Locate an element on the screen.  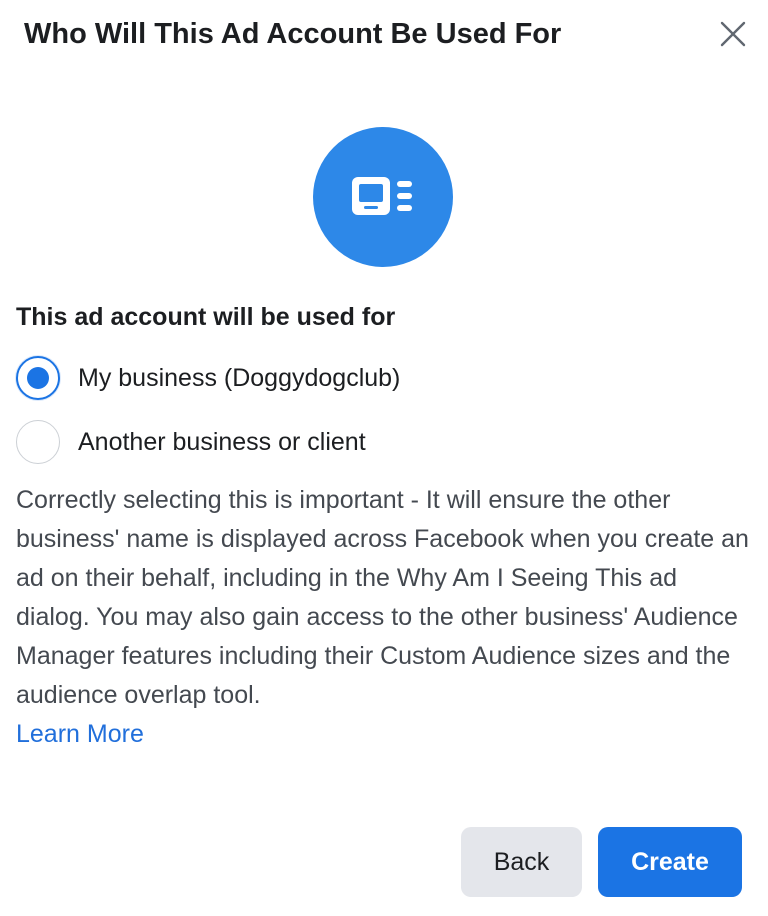
radio-button-another-business is located at coordinates (38, 442).